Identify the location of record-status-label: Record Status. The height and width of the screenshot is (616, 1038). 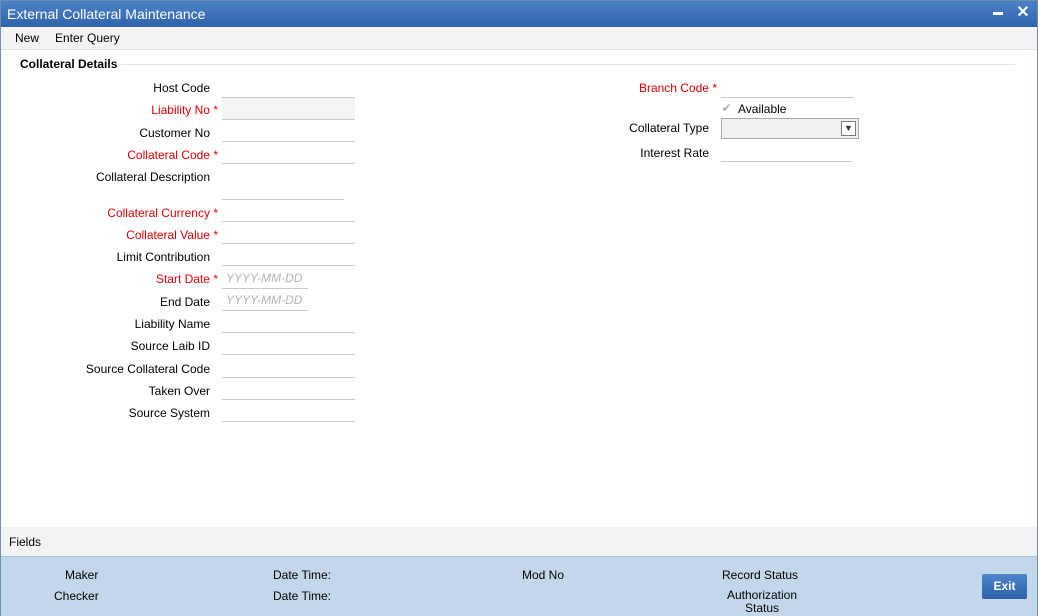
(760, 575).